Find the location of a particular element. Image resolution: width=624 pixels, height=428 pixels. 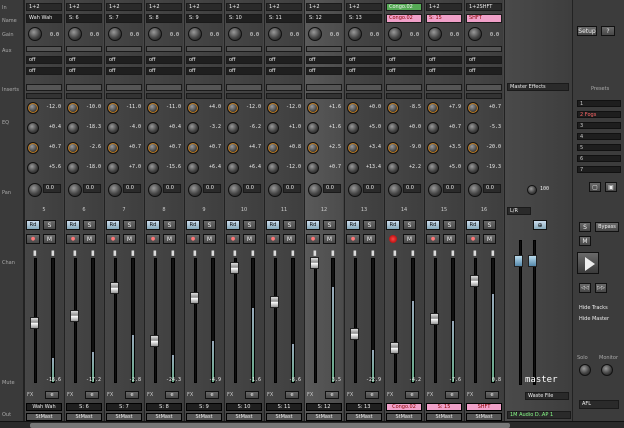

help-button: ? is located at coordinates (608, 31).